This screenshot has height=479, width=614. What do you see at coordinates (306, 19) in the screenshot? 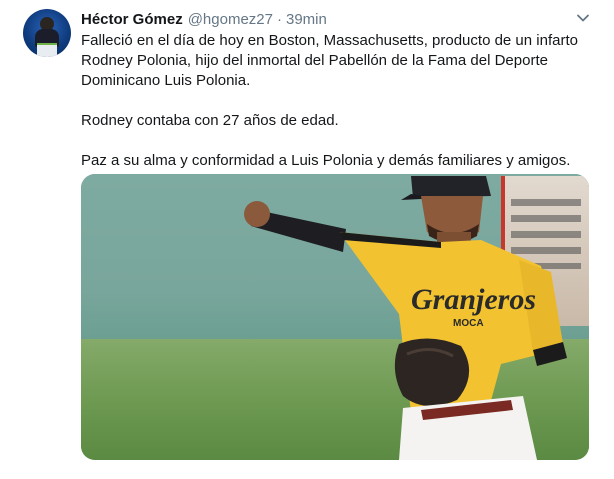
I see `tweet-timestamp: 39min` at bounding box center [306, 19].